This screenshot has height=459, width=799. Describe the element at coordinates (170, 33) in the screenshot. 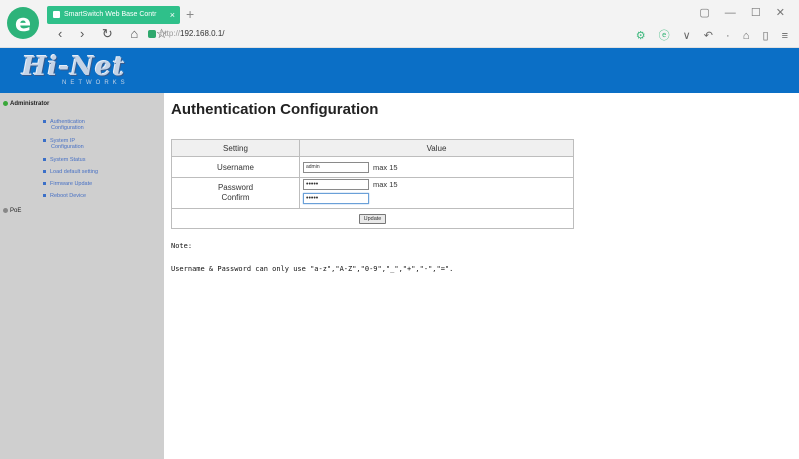

I see `url-scheme: http://` at that location.